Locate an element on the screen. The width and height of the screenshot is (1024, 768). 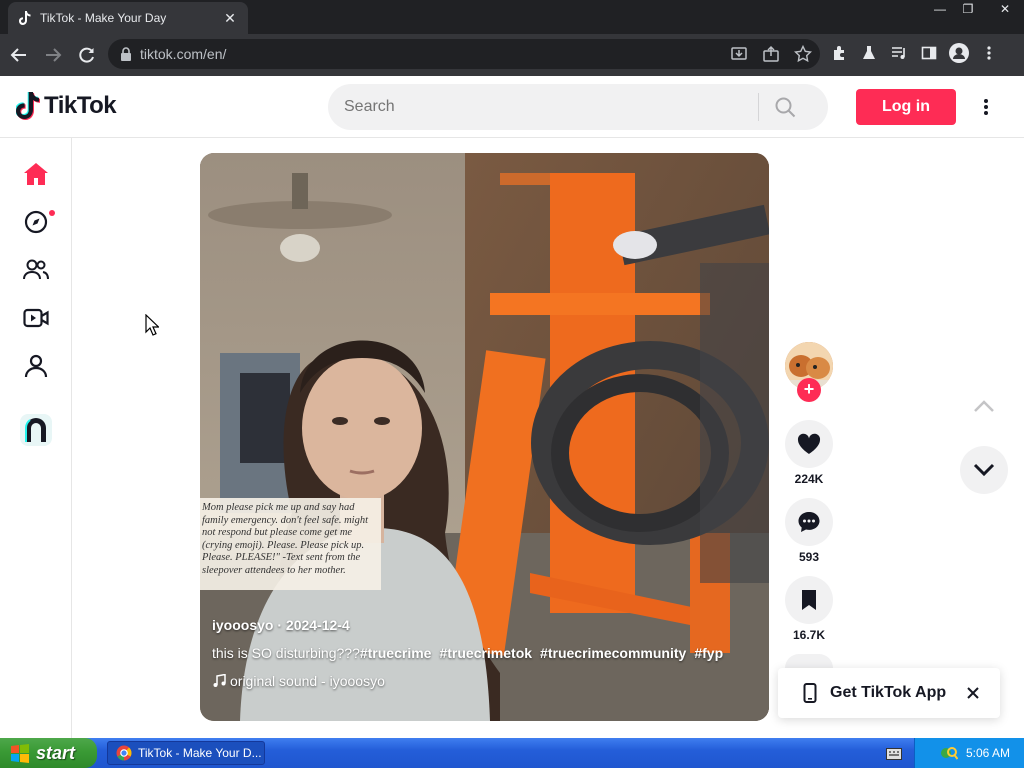
heart-icon is located at coordinates (809, 443).